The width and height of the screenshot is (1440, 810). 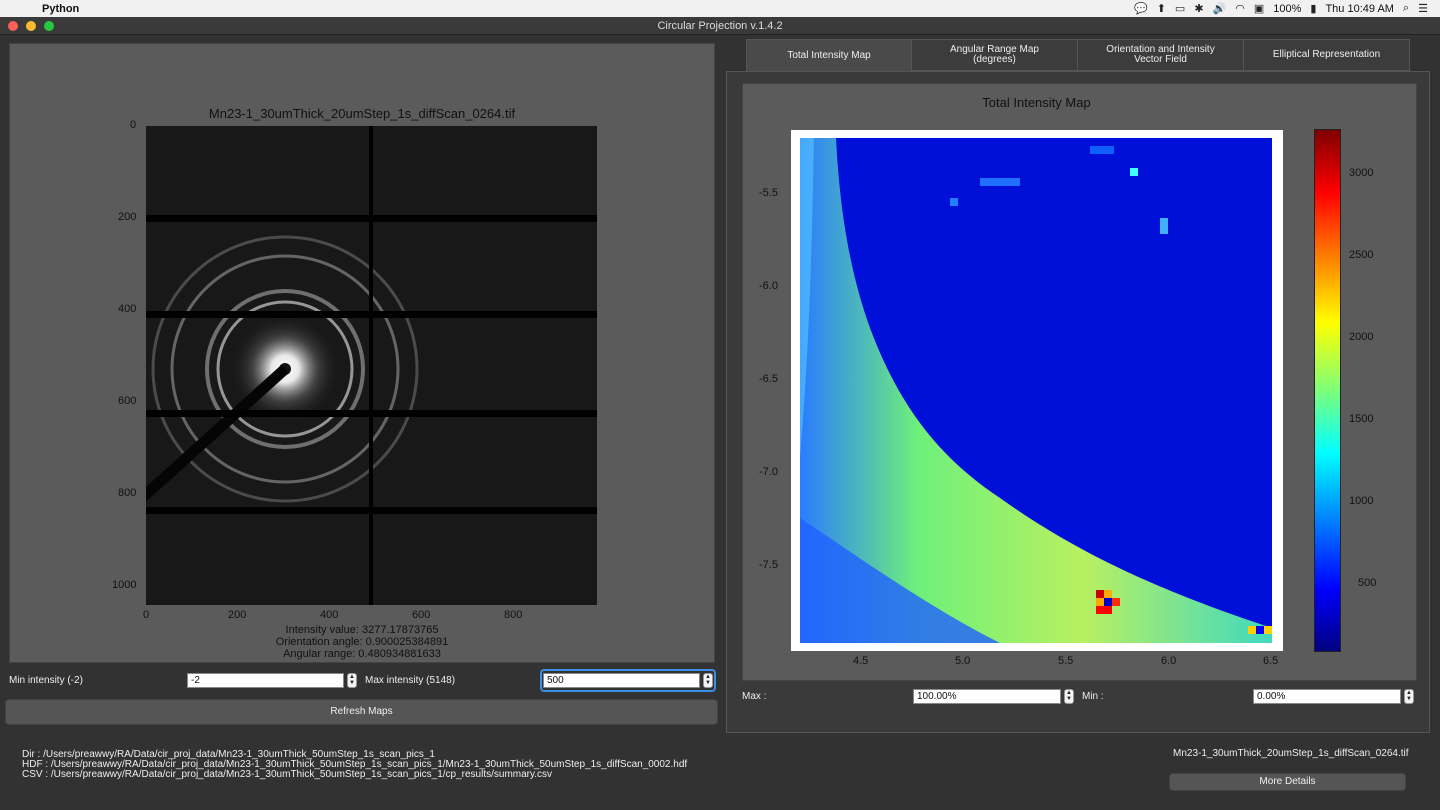 What do you see at coordinates (146, 615) in the screenshot?
I see `x-tick: 0` at bounding box center [146, 615].